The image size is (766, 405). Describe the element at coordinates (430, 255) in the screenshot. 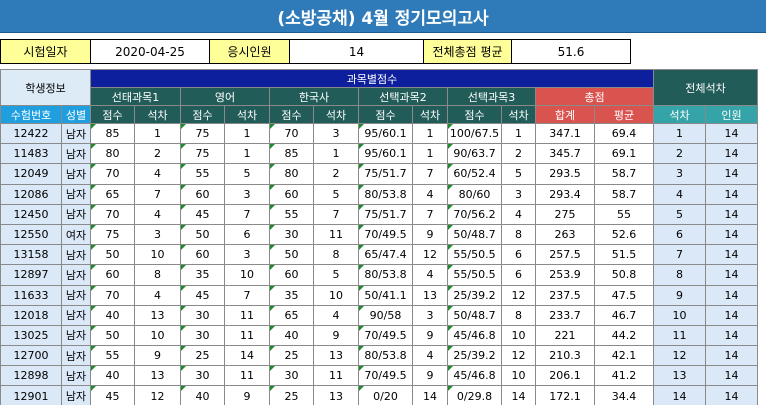

I see `subject-2-rank-cell: 12` at that location.